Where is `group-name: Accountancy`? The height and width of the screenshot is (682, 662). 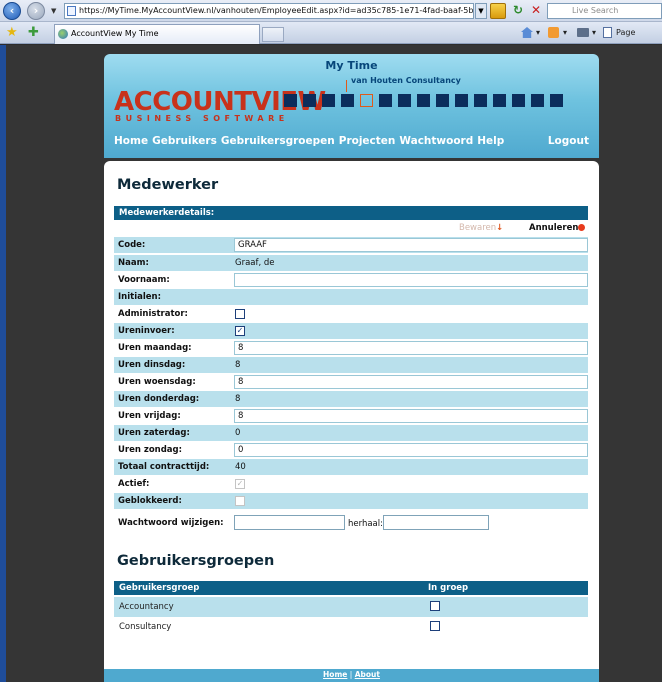 group-name: Accountancy is located at coordinates (146, 607).